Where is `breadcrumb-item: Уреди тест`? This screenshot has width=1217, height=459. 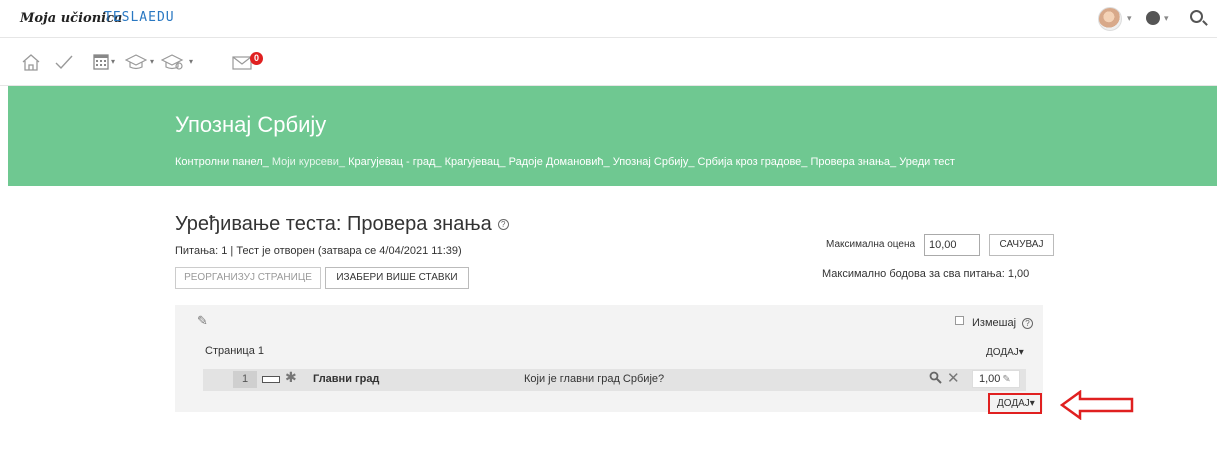
breadcrumb-item: Уреди тест is located at coordinates (927, 162).